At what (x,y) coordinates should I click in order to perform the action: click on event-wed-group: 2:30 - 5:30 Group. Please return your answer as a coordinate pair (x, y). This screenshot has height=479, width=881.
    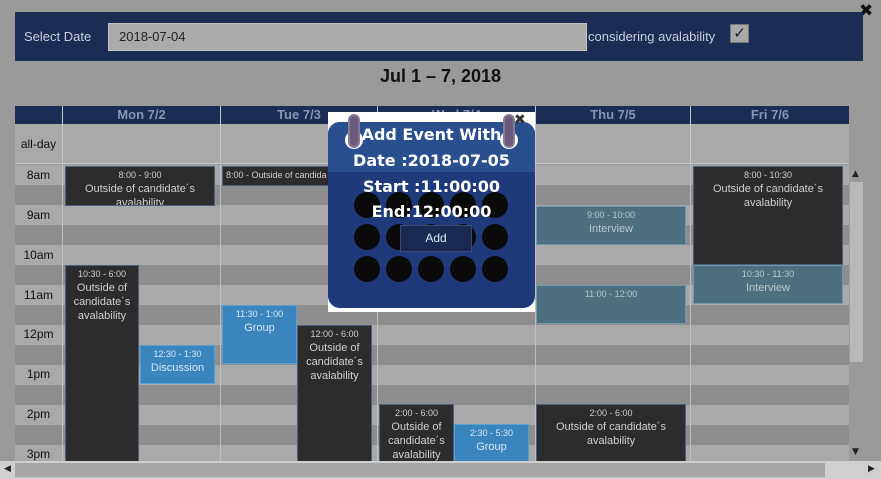
    Looking at the image, I should click on (491, 442).